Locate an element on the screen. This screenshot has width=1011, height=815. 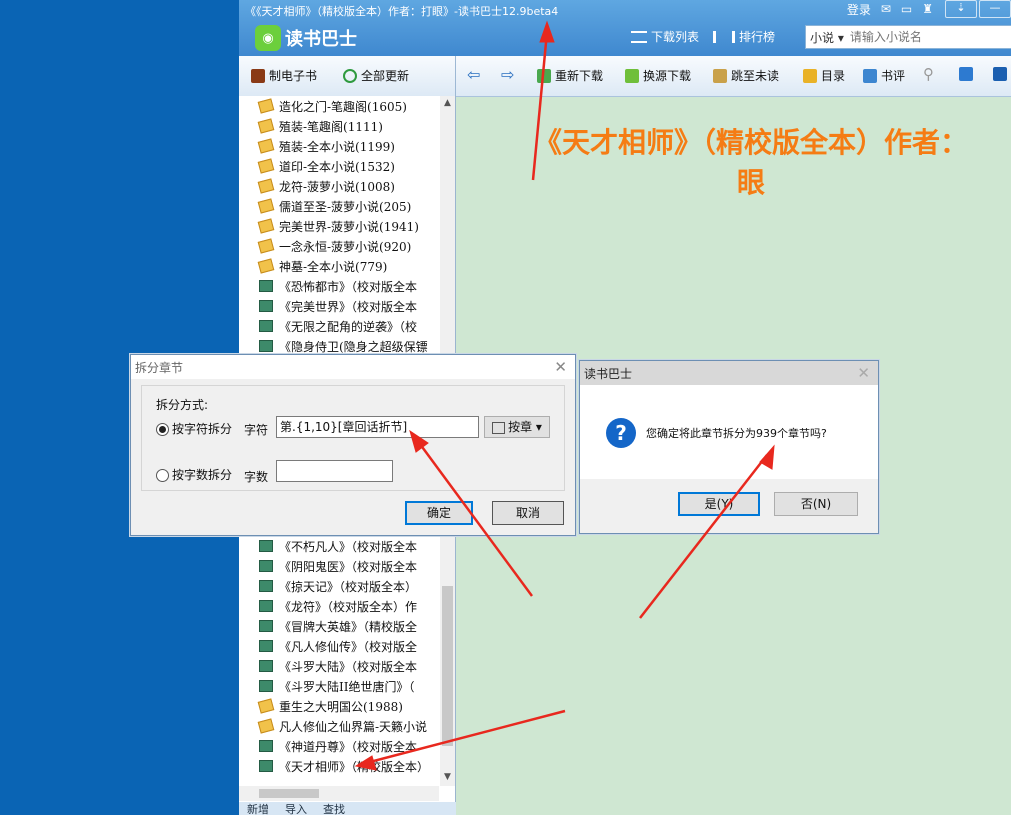
book-list-item: 殖装-全本小说(1199) is located at coordinates (339, 146).